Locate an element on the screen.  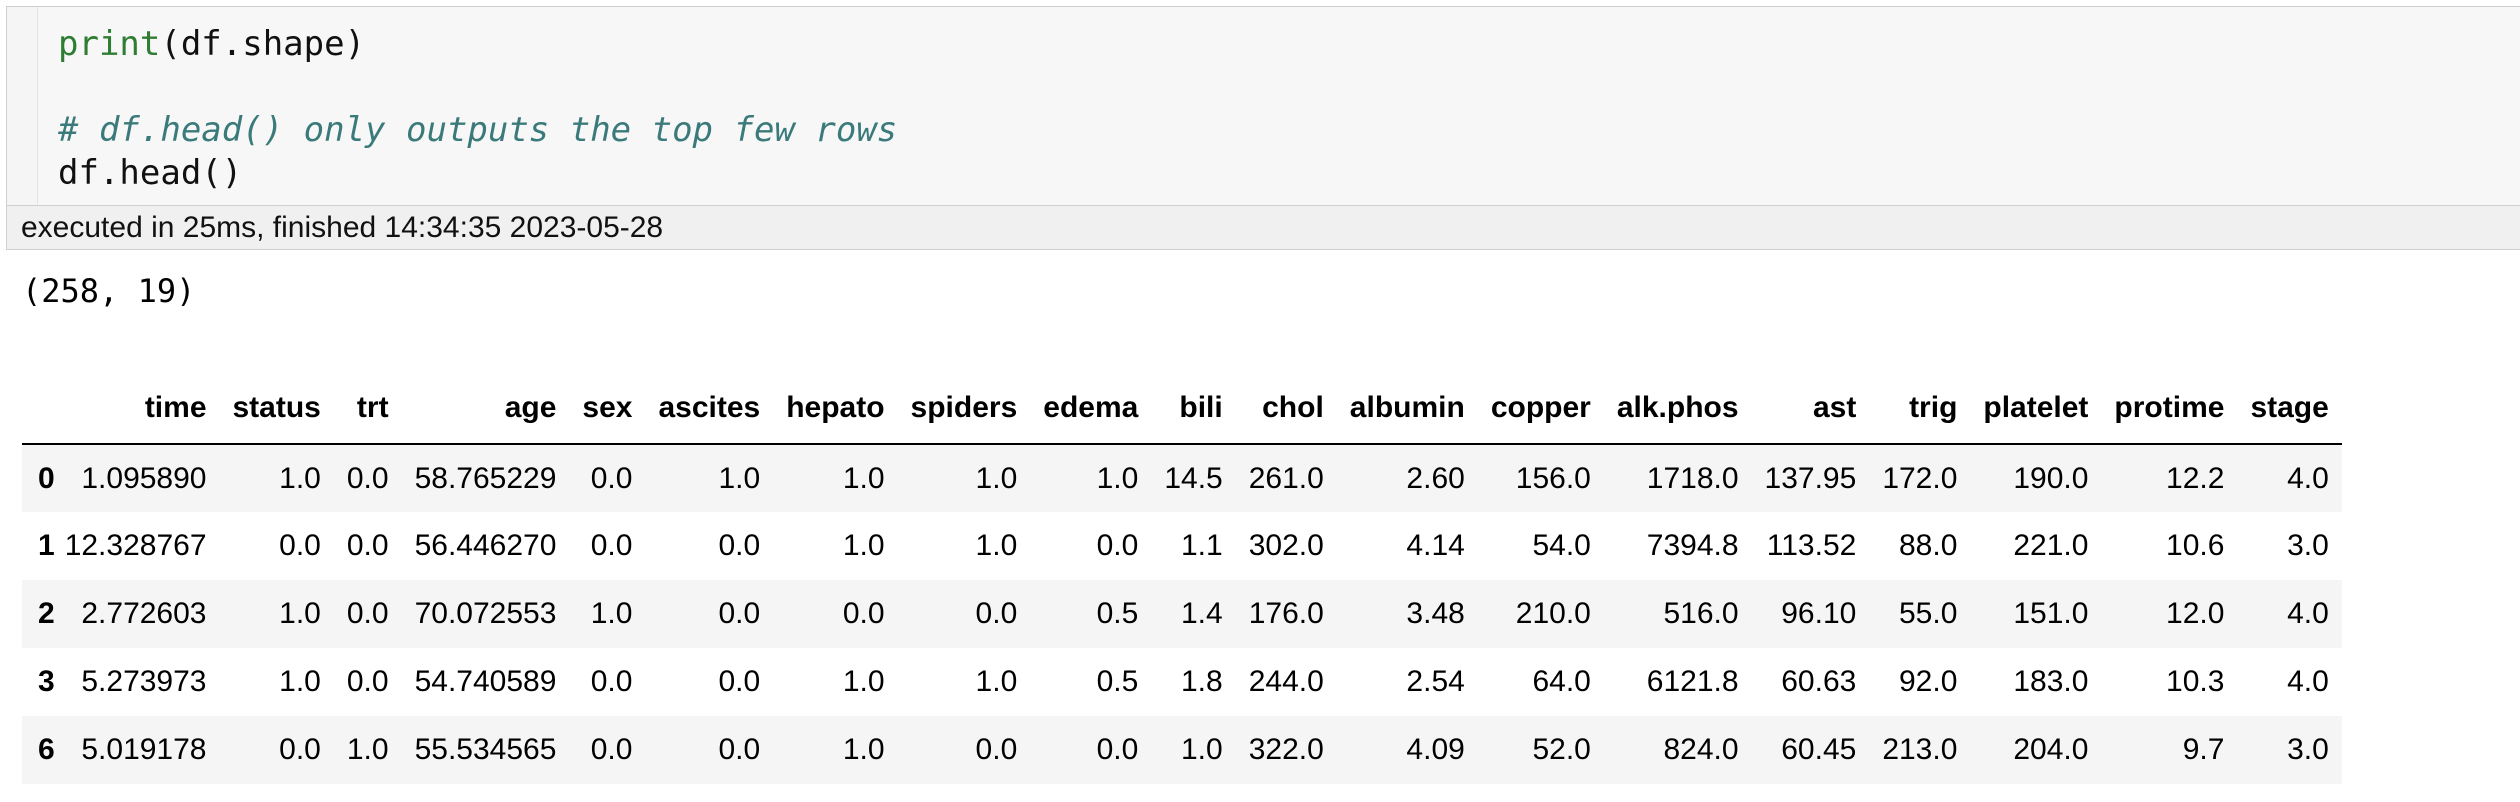
table-cell: 2.54 is located at coordinates (1435, 681).